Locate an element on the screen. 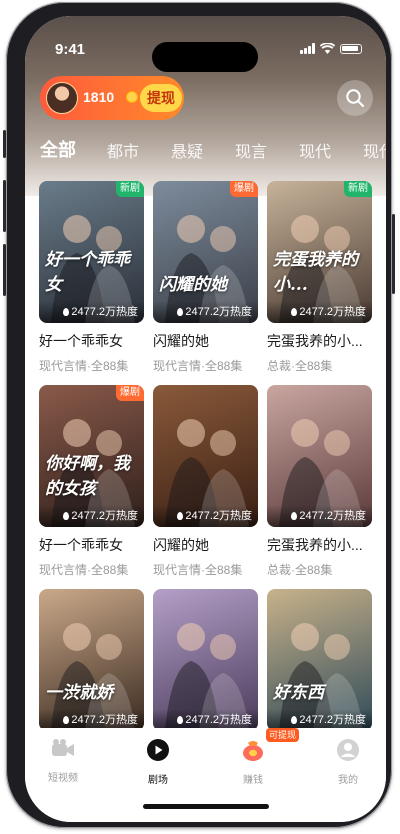 This screenshot has width=400, height=834. tab-bar-mine: 我的 is located at coordinates (348, 762).